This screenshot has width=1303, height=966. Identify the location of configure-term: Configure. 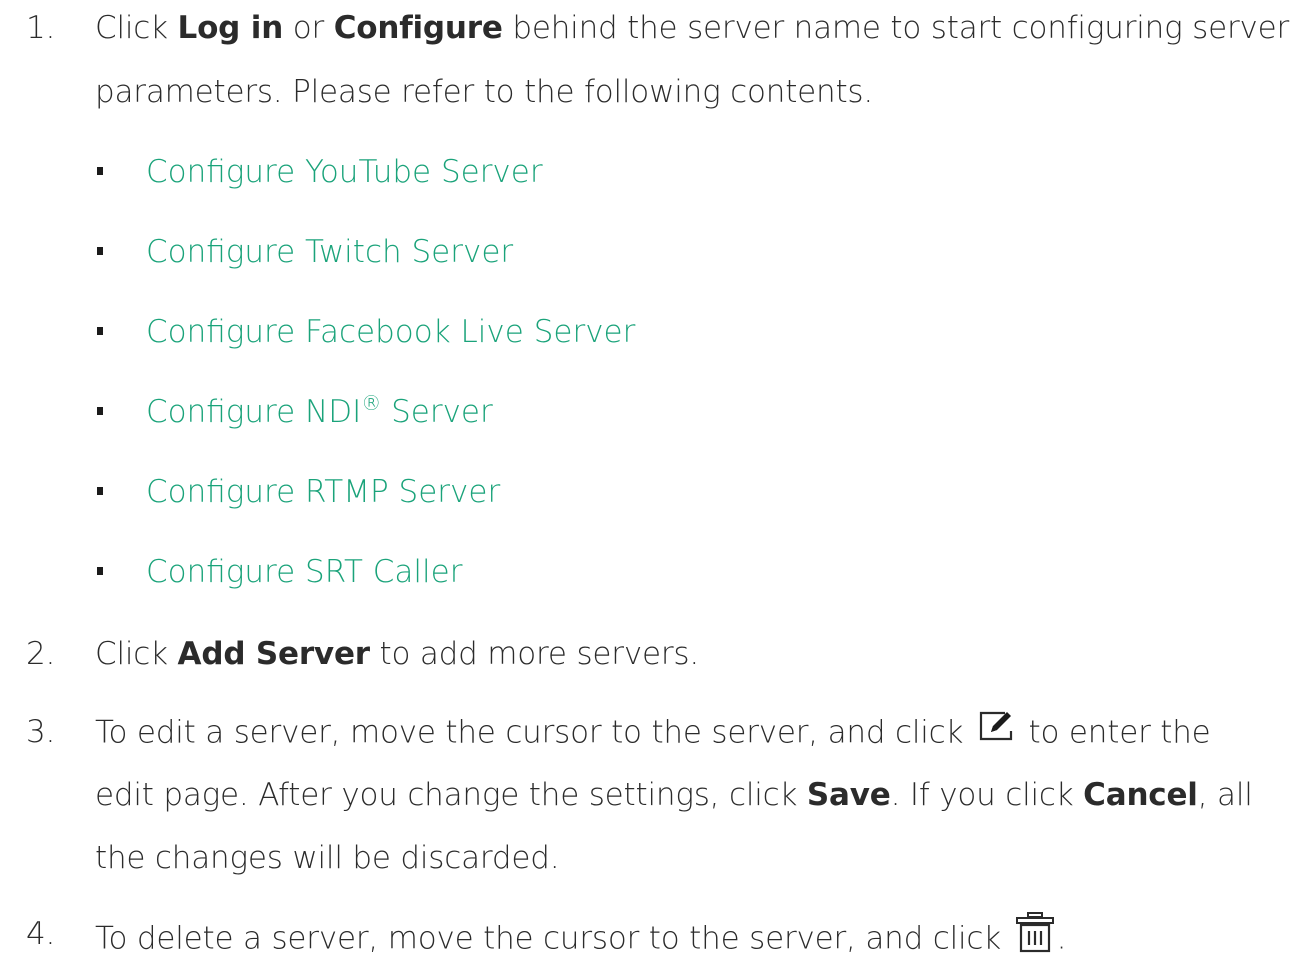
(418, 28).